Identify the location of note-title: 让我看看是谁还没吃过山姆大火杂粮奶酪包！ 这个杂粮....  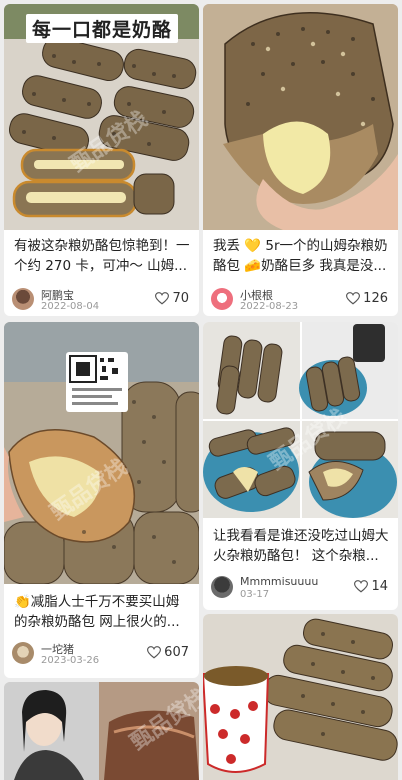
(301, 546).